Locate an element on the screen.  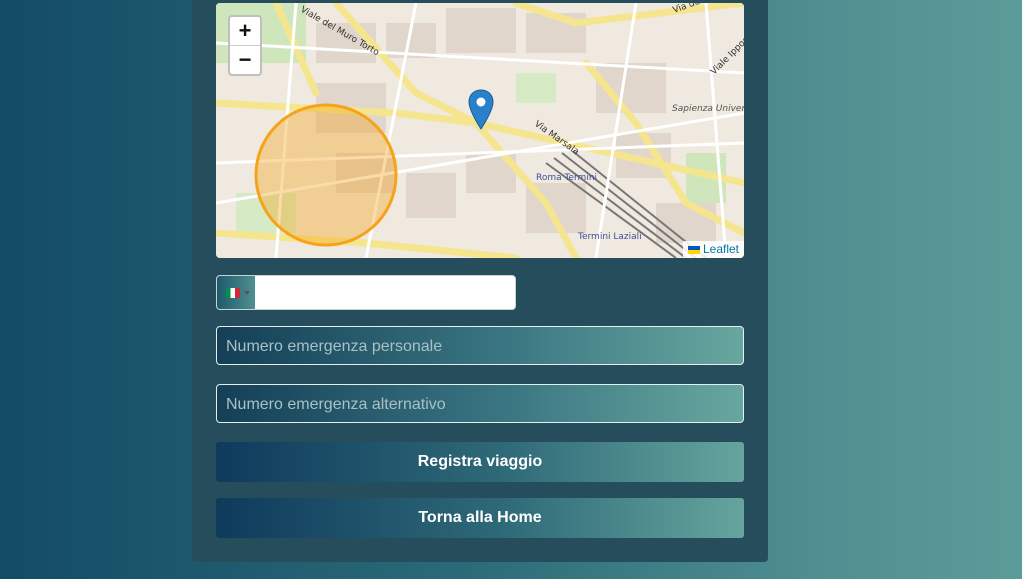
range-circle is located at coordinates (326, 175).